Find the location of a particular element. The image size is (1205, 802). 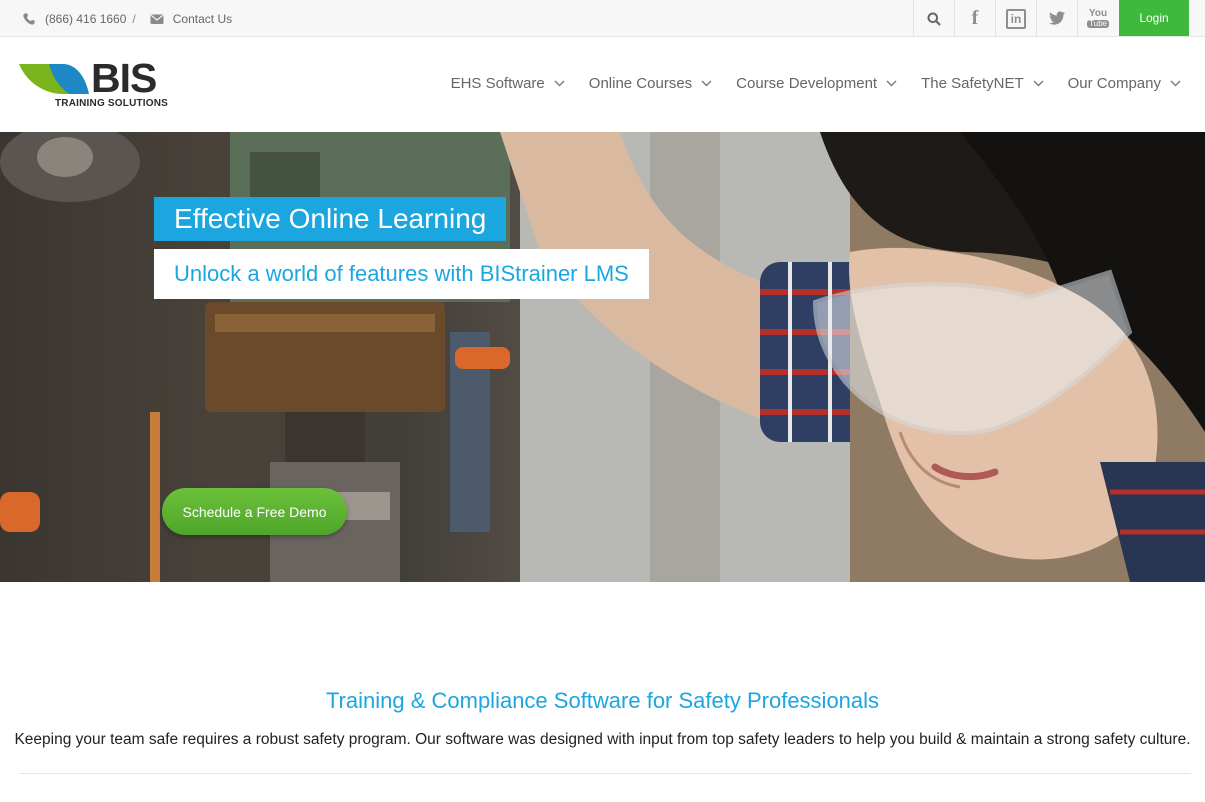

search-button is located at coordinates (933, 18).